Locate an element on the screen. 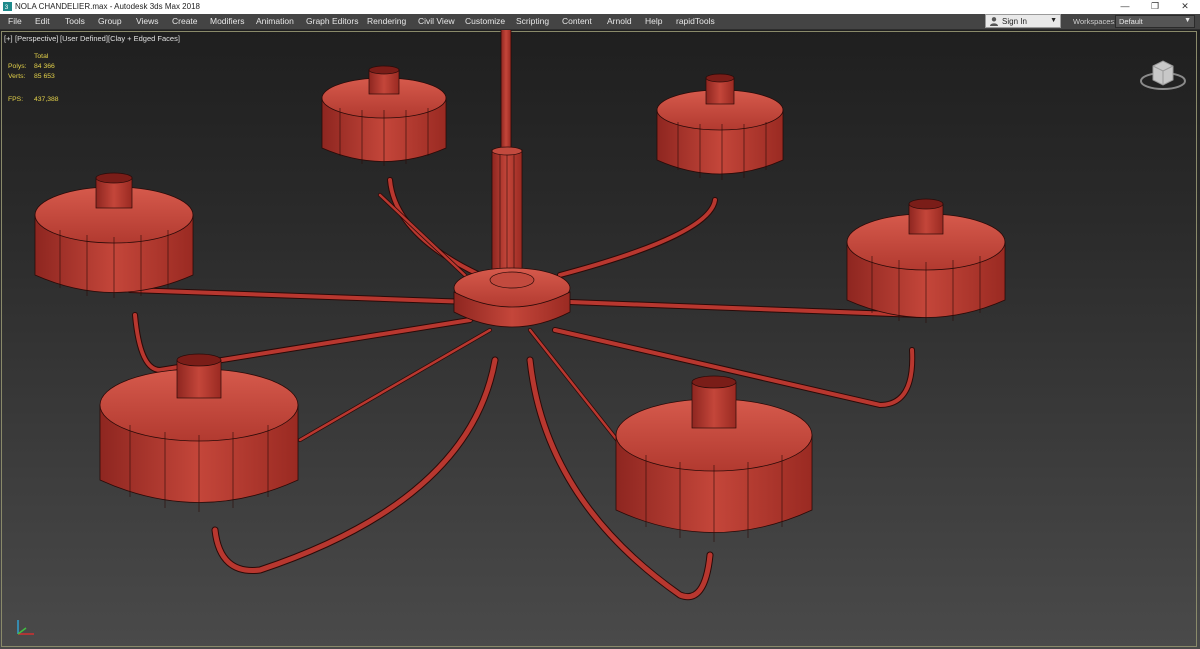  menu-modifiers: Modifiers is located at coordinates (227, 21).